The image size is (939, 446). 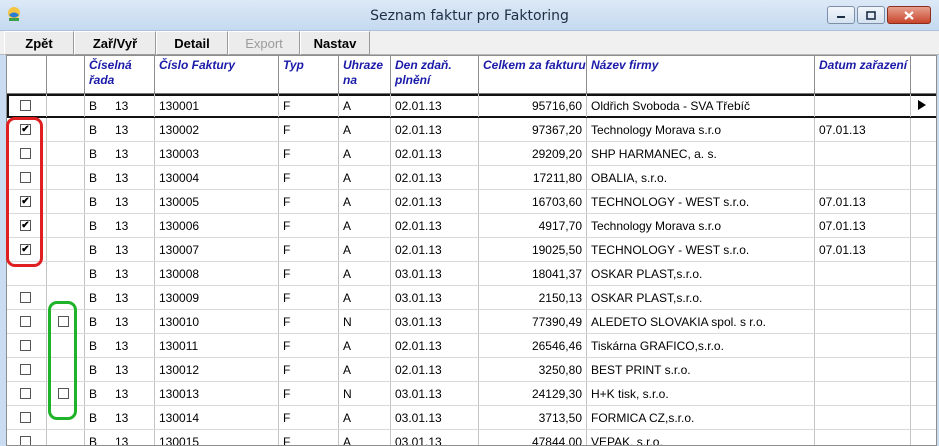 What do you see at coordinates (115, 43) in the screenshot?
I see `include-exclude-button: Zař/Vyř` at bounding box center [115, 43].